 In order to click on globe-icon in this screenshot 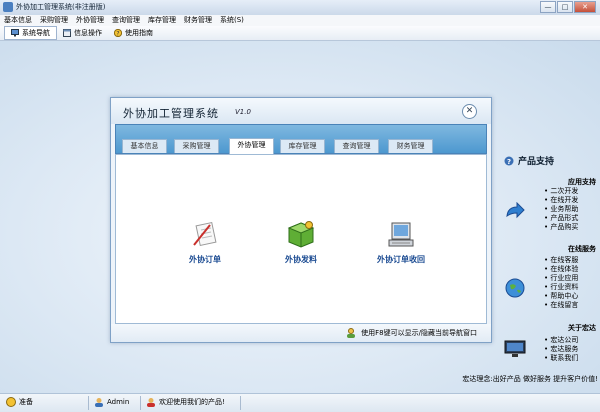, I will do `click(515, 288)`.